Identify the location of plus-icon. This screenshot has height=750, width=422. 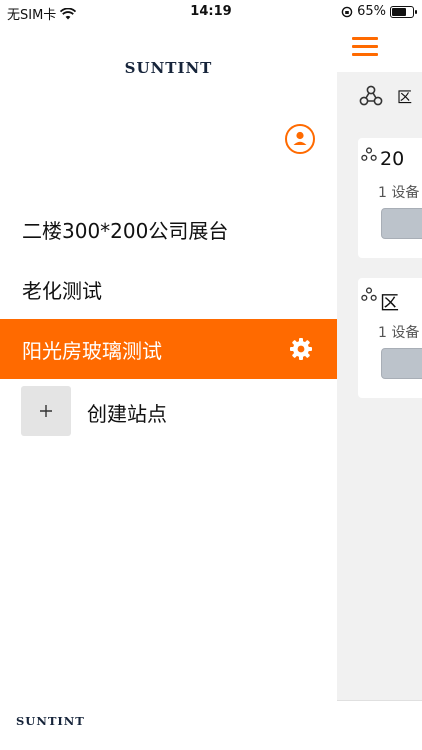
(46, 411).